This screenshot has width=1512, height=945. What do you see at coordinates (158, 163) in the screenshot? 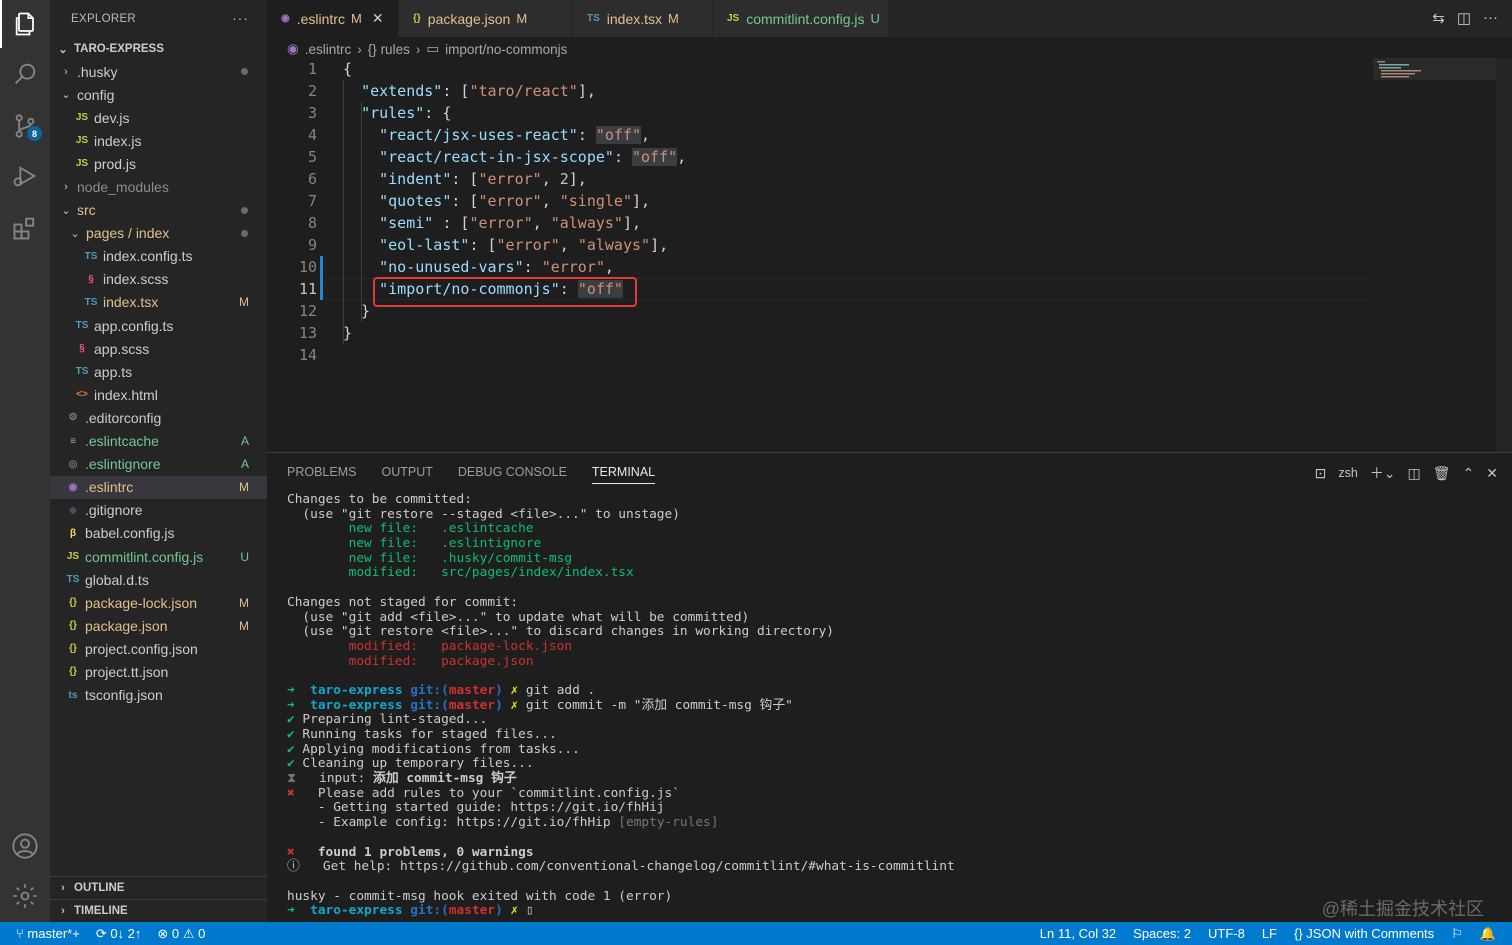
I see `tree-item: JS prod.js` at bounding box center [158, 163].